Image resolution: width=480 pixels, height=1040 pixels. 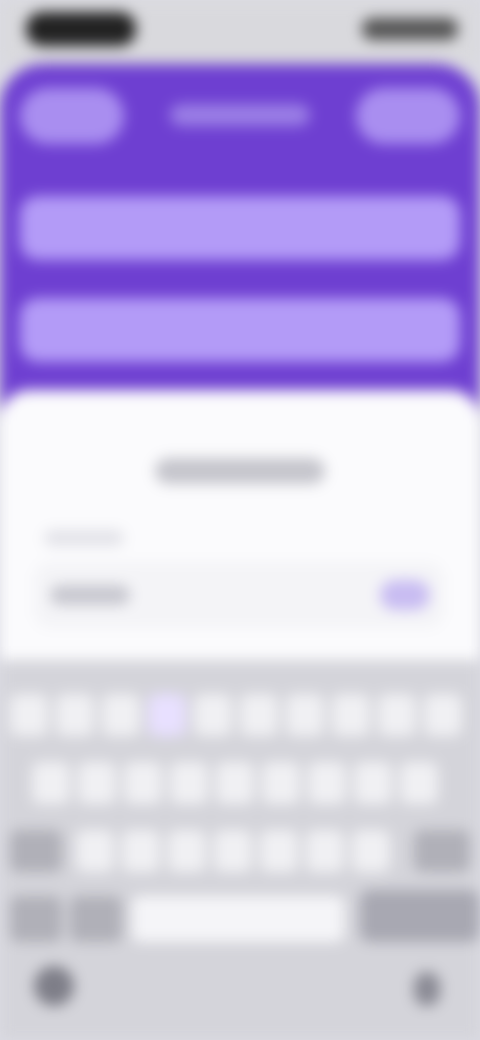 I want to click on input-label, so click(x=84, y=538).